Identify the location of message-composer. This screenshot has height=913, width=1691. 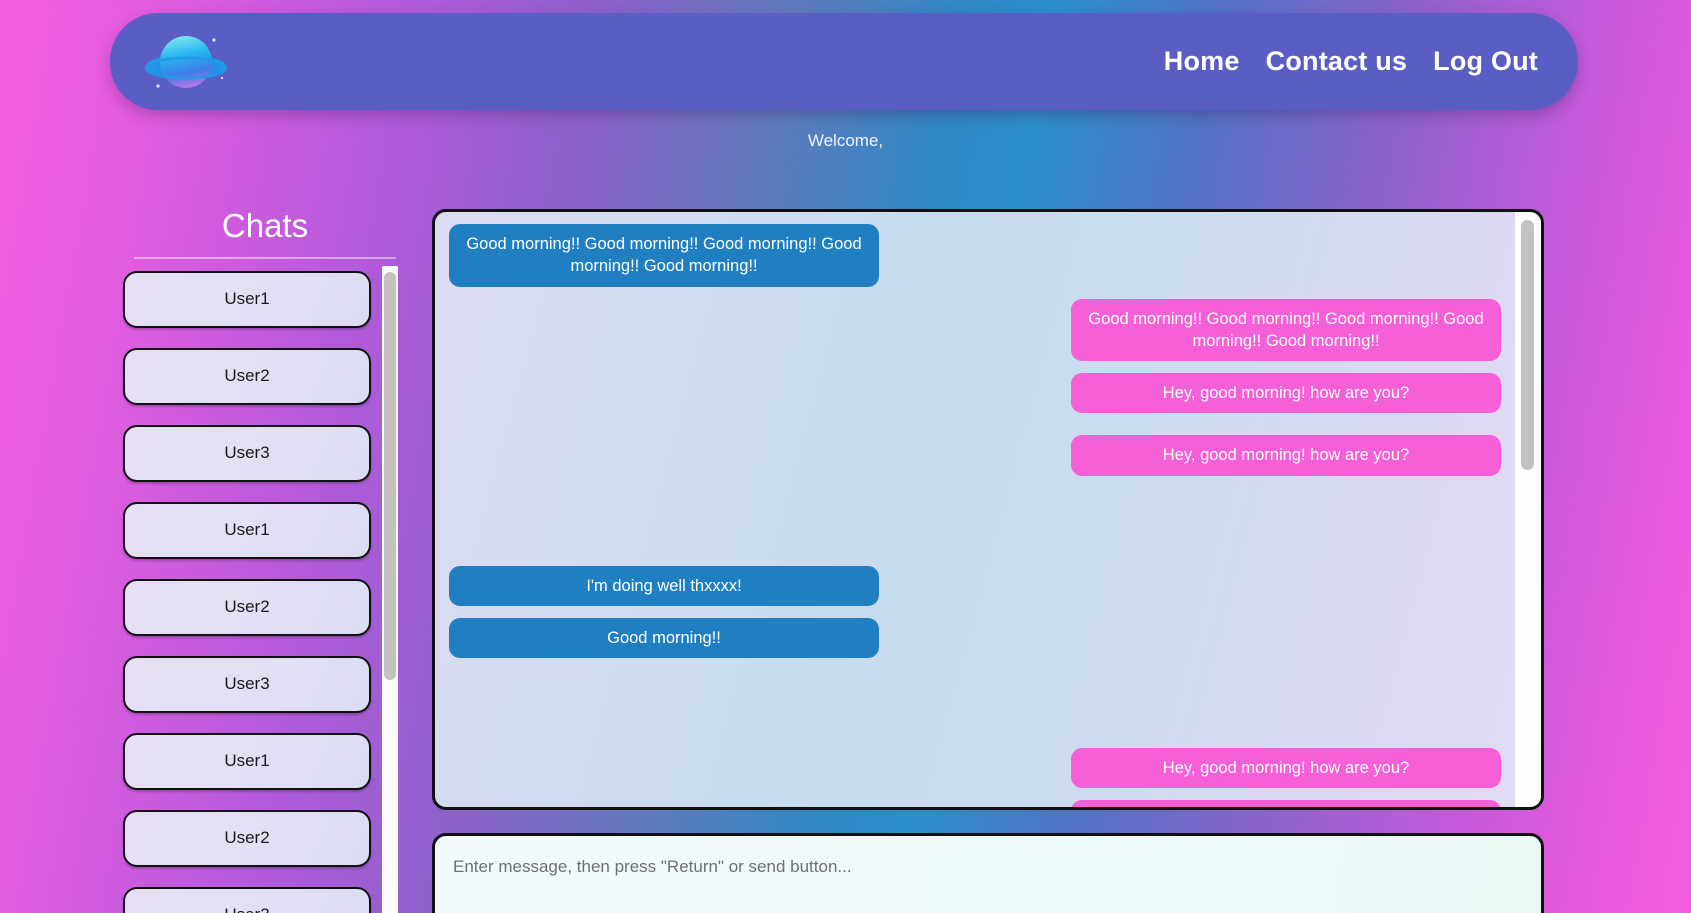
(988, 873).